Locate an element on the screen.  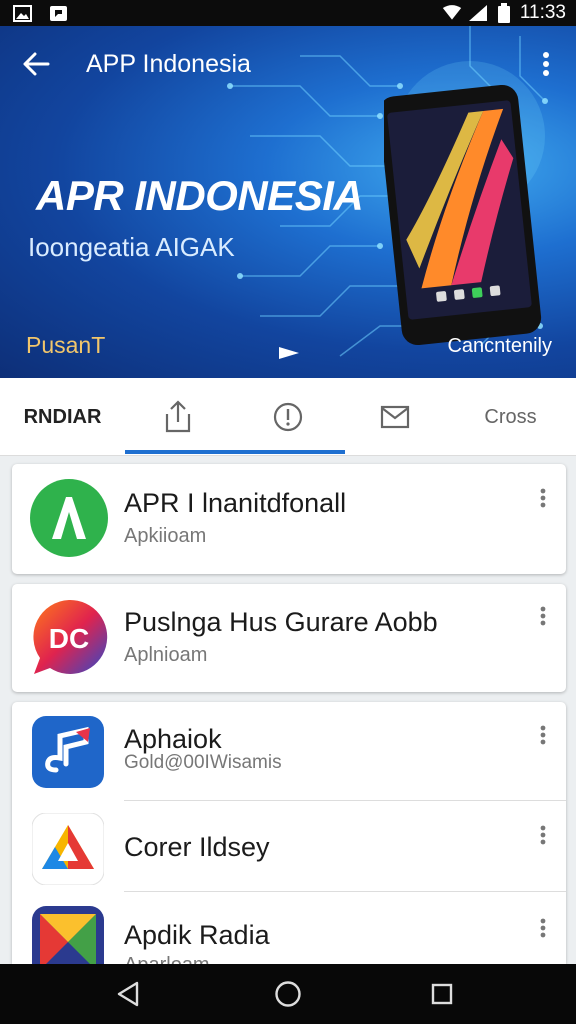
tab-cross: Cross is located at coordinates (510, 417).